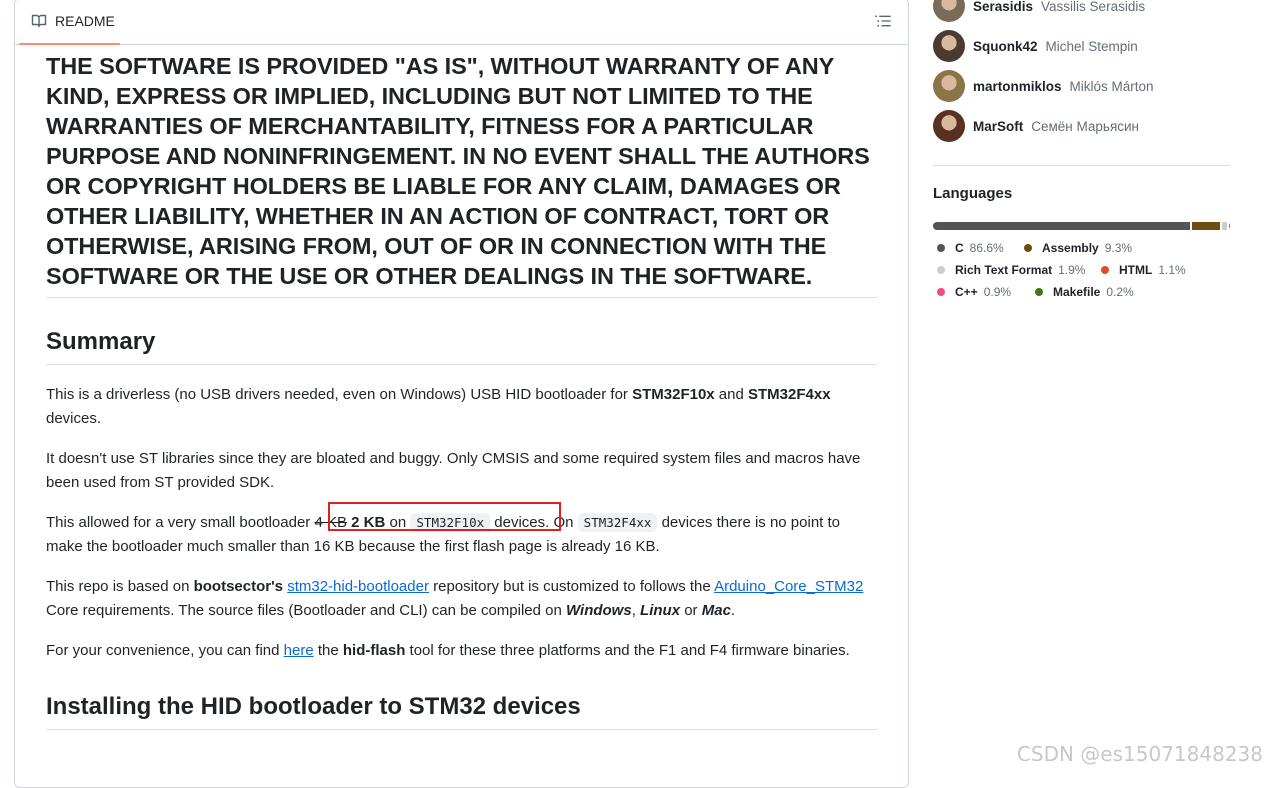 The width and height of the screenshot is (1267, 788). I want to click on summary-heading: Summary, so click(461, 345).